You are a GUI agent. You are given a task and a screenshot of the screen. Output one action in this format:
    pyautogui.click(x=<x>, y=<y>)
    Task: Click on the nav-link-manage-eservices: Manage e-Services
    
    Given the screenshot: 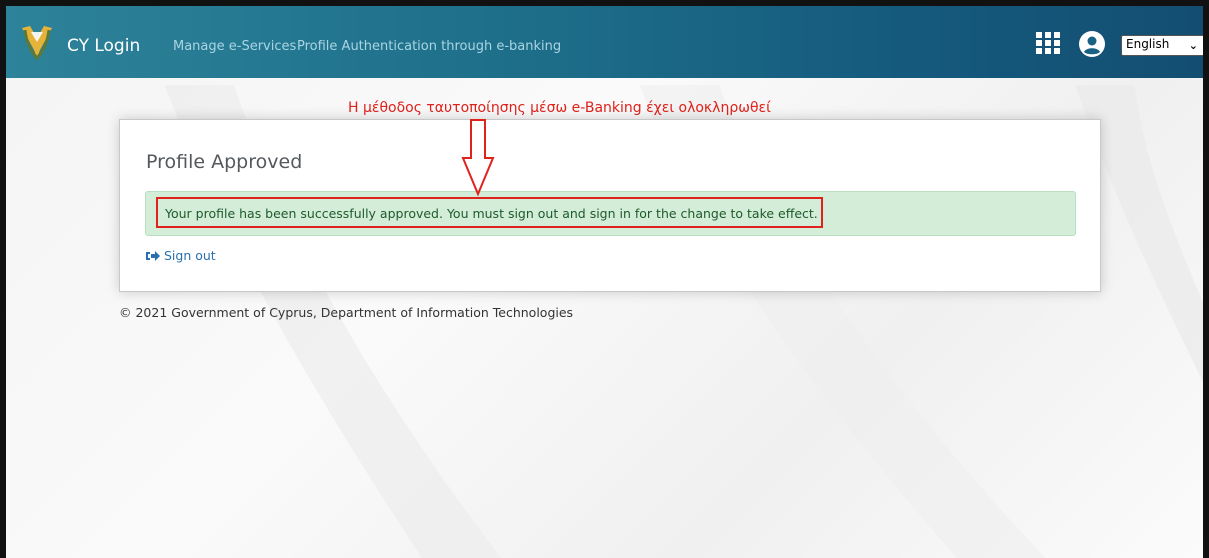 What is the action you would take?
    pyautogui.click(x=234, y=46)
    